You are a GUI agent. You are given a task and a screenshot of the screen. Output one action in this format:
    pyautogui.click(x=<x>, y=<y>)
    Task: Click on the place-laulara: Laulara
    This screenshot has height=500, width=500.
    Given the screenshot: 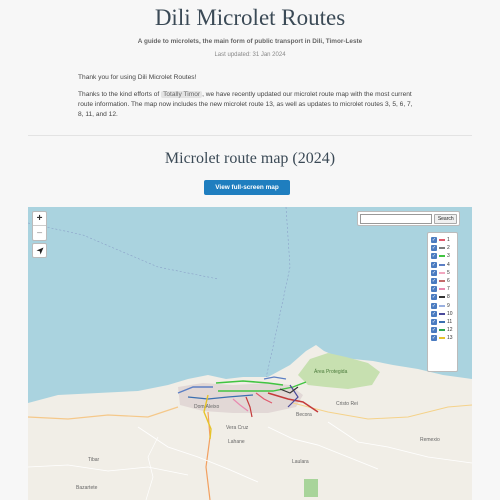 What is the action you would take?
    pyautogui.click(x=300, y=462)
    